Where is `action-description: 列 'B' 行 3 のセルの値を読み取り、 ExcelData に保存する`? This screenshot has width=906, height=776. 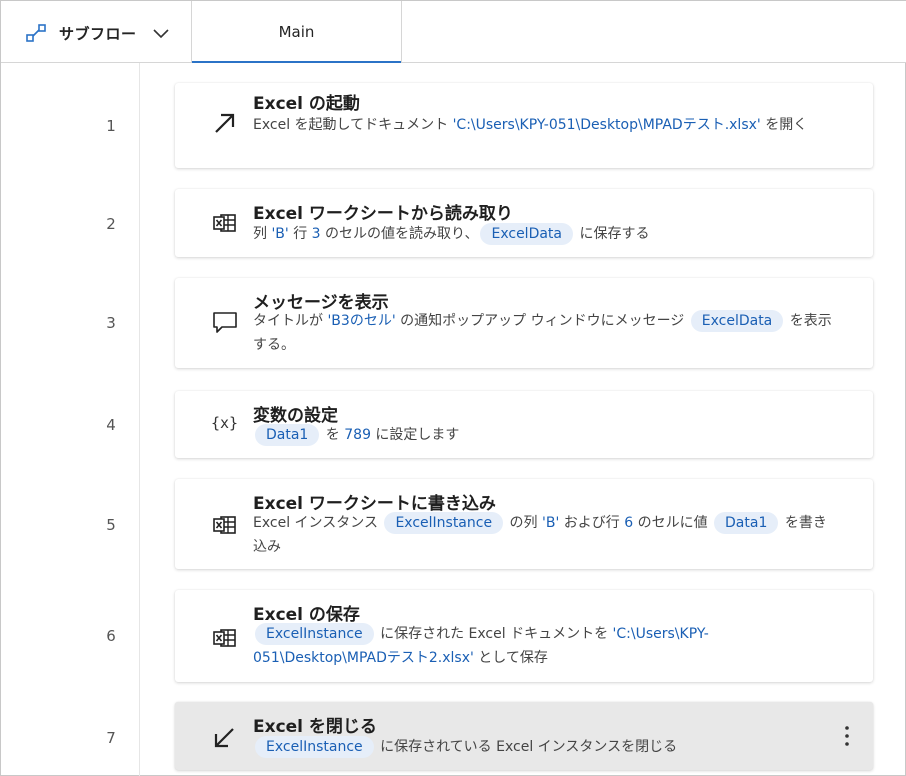
action-description: 列 'B' 行 3 のセルの値を読み取り、 ExcelData に保存する is located at coordinates (543, 234).